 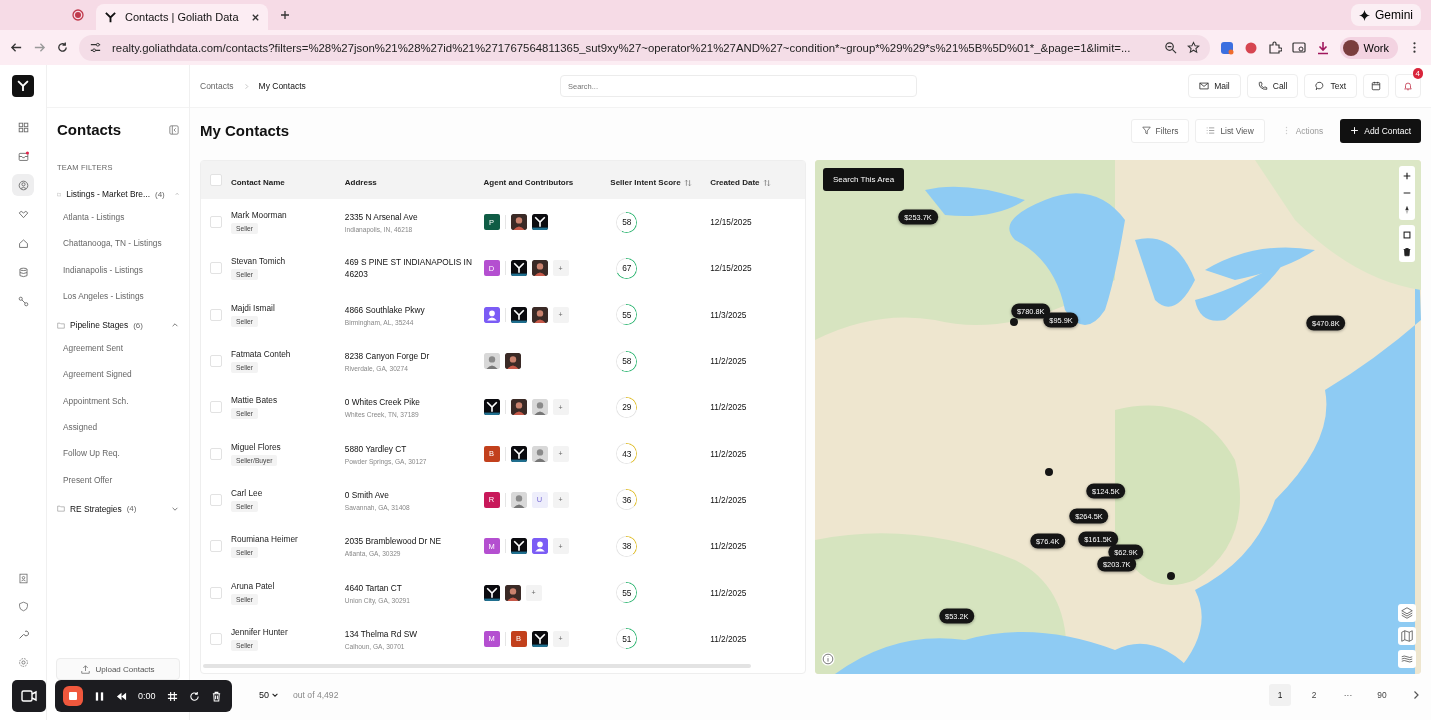 What do you see at coordinates (23, 662) in the screenshot?
I see `settings-icon` at bounding box center [23, 662].